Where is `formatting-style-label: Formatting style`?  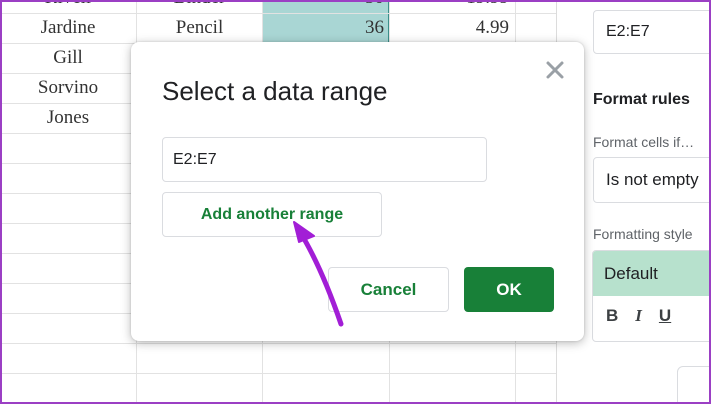 formatting-style-label: Formatting style is located at coordinates (643, 234).